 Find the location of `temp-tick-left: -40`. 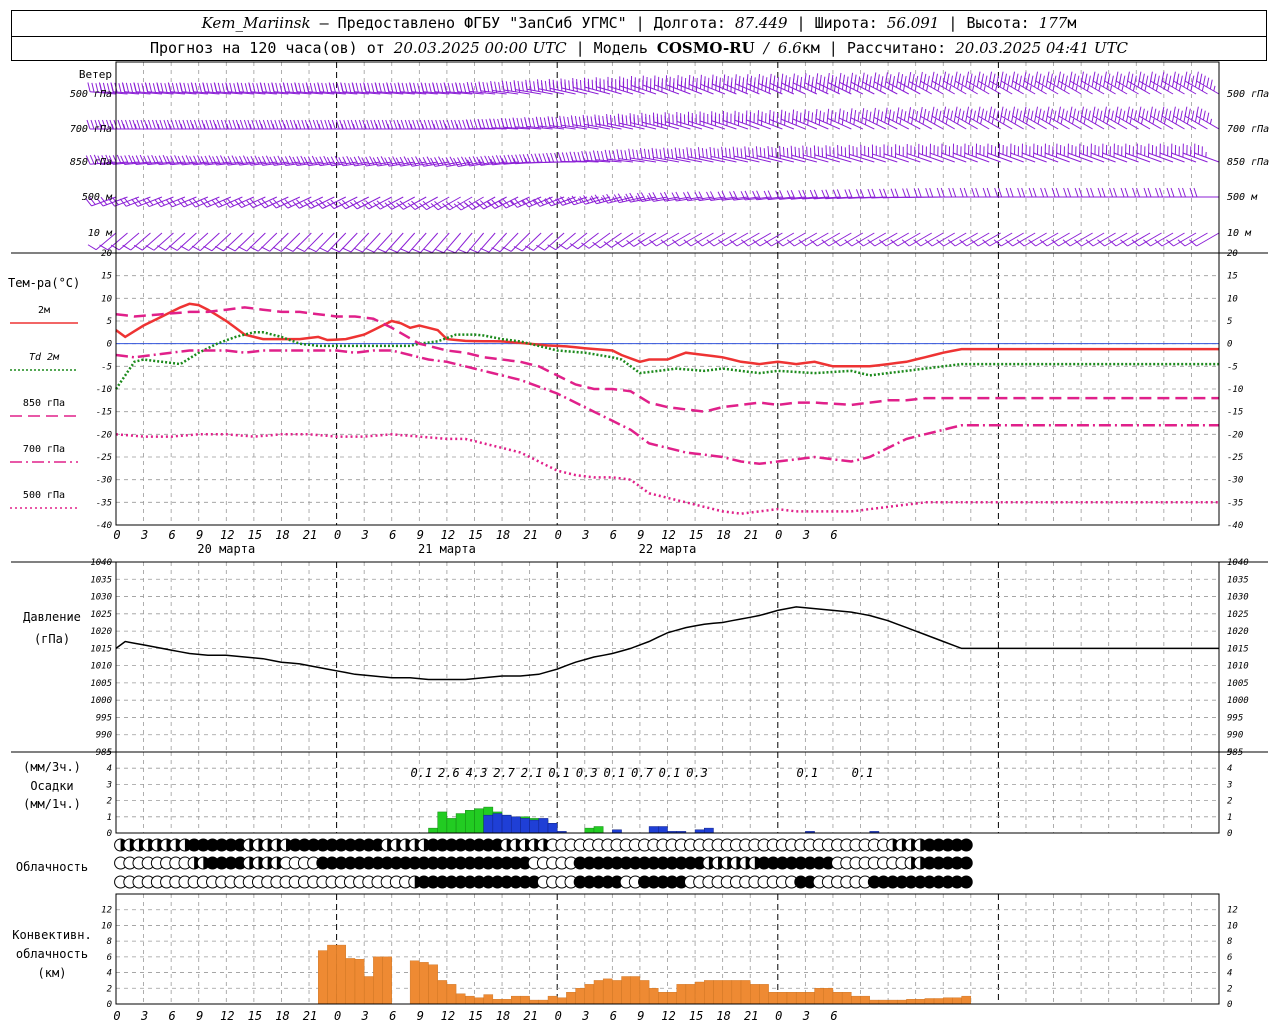

temp-tick-left: -40 is located at coordinates (104, 526).